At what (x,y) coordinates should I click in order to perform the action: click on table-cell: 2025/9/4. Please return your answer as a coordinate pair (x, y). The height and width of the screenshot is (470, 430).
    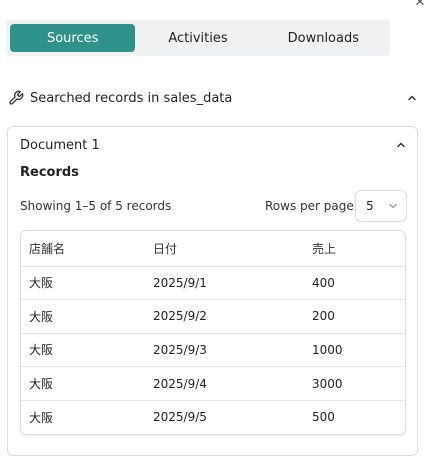
    Looking at the image, I should click on (224, 383).